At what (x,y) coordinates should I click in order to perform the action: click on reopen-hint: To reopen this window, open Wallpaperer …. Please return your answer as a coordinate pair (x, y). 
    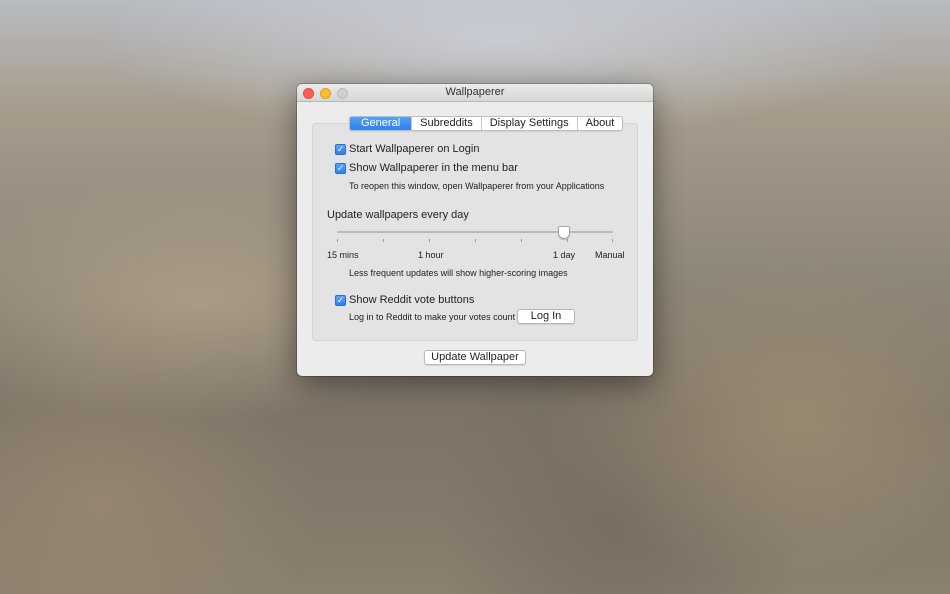
    Looking at the image, I should click on (477, 186).